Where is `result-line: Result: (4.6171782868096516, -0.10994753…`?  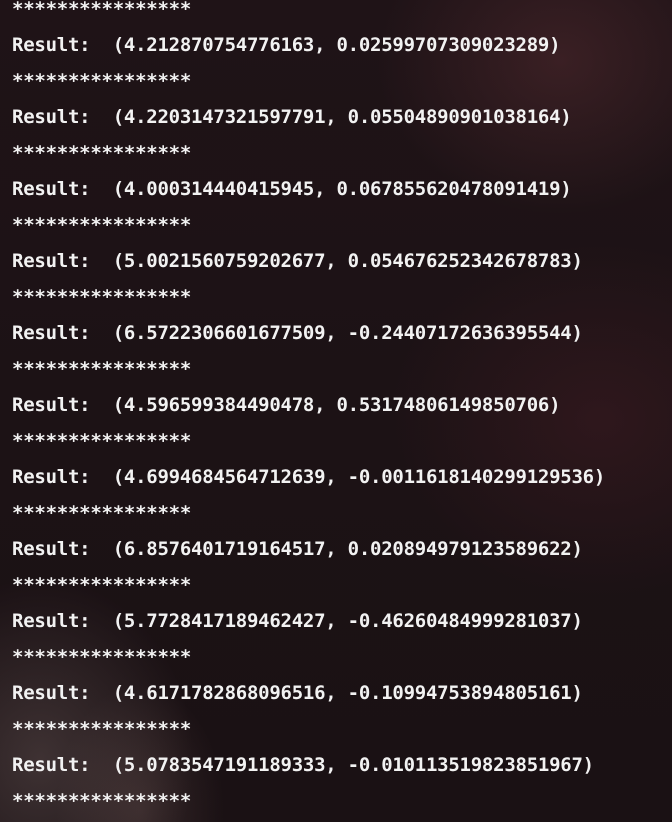
result-line: Result: (4.6171782868096516, -0.10994753… is located at coordinates (297, 693).